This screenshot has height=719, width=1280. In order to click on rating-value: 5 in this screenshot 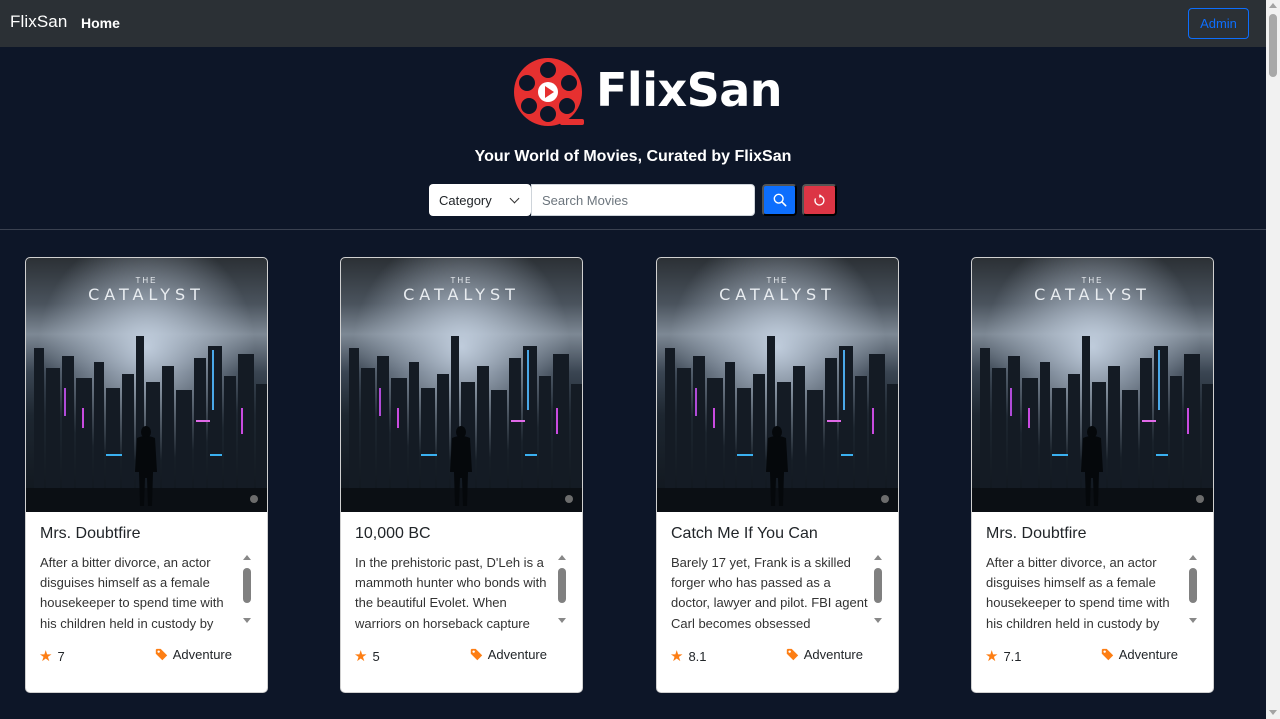, I will do `click(376, 656)`.